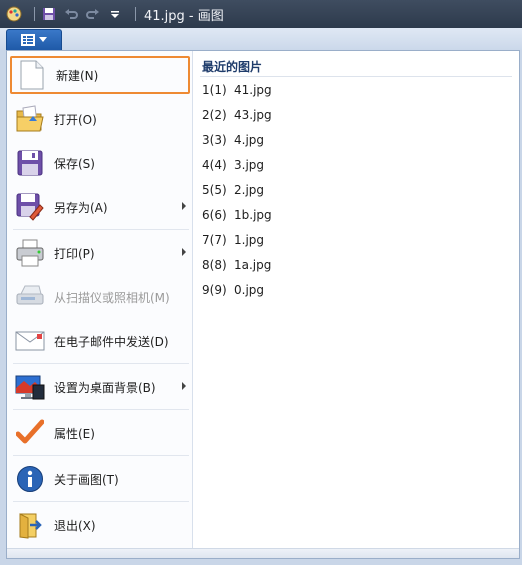  Describe the element at coordinates (112, 297) in the screenshot. I see `menu-item-label: 从扫描仪或照相机(M)` at that location.